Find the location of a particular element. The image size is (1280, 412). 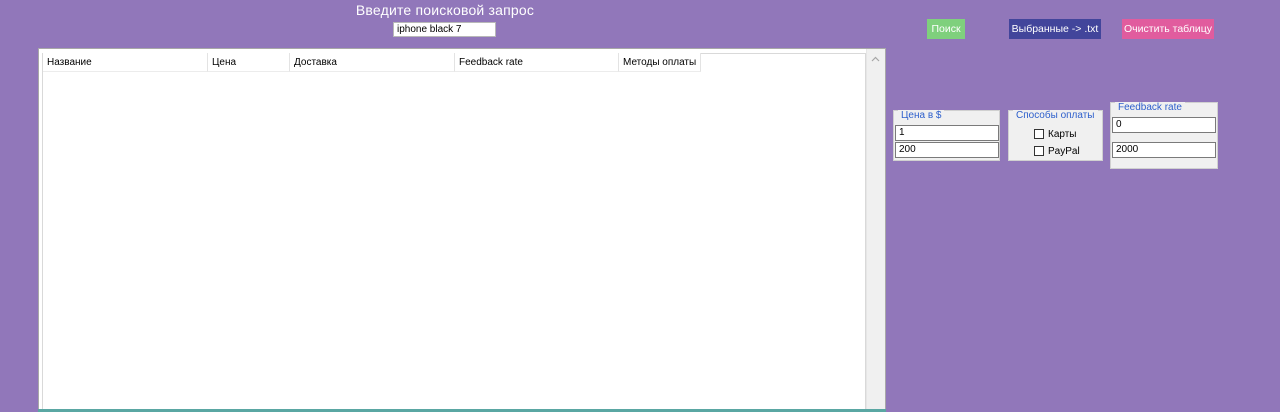

payment-filter-title: Способы оплаты is located at coordinates (1055, 116).